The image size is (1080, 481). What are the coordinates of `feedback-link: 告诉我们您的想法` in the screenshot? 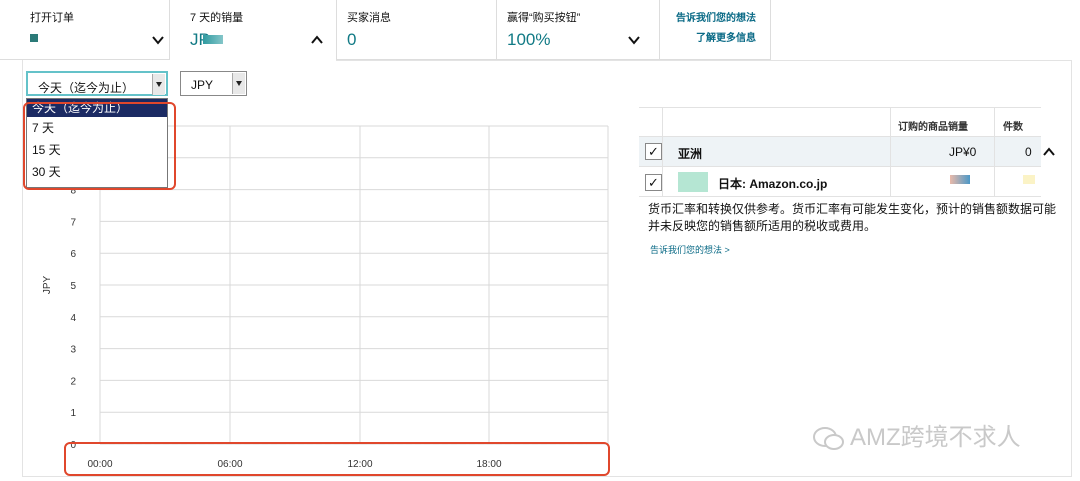 It's located at (716, 16).